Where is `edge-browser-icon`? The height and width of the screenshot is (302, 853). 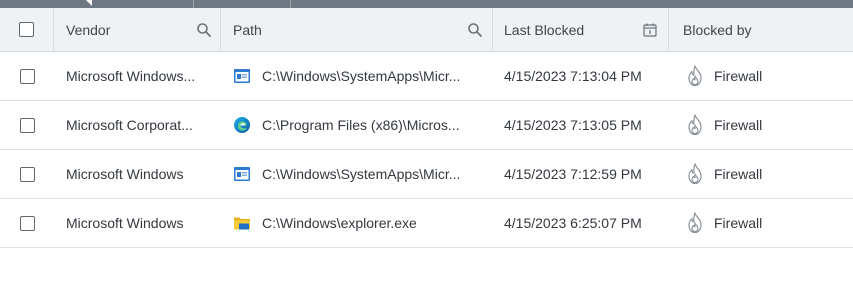
edge-browser-icon is located at coordinates (242, 125).